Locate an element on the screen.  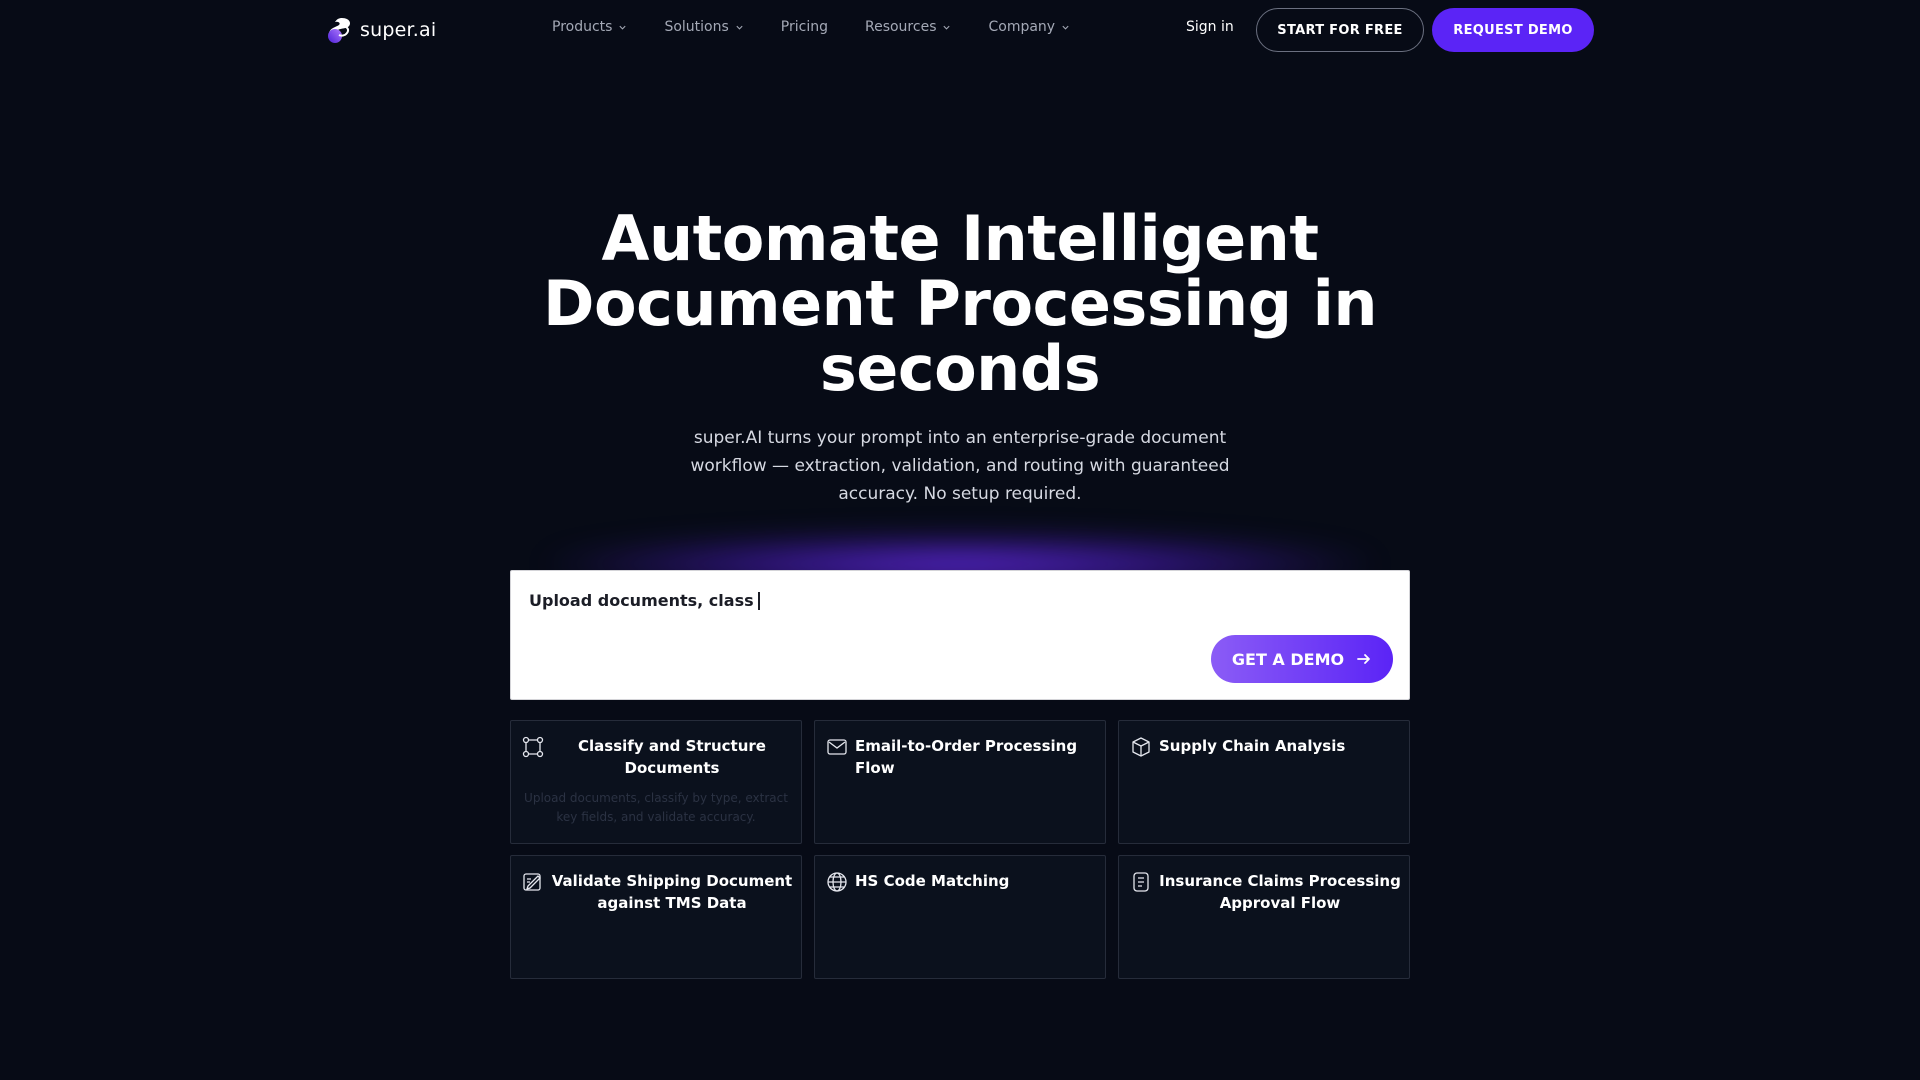
doc-edit-icon is located at coordinates (533, 882).